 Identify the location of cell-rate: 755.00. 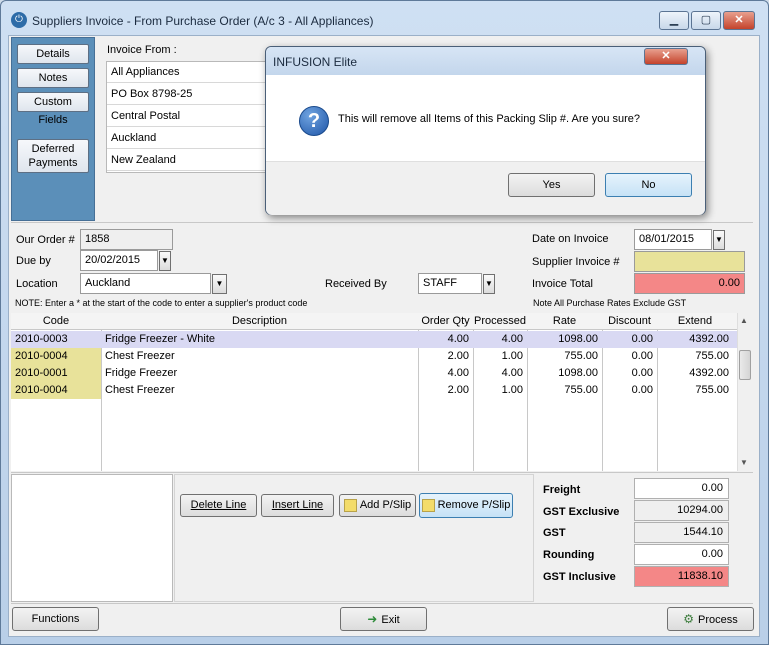
(581, 356).